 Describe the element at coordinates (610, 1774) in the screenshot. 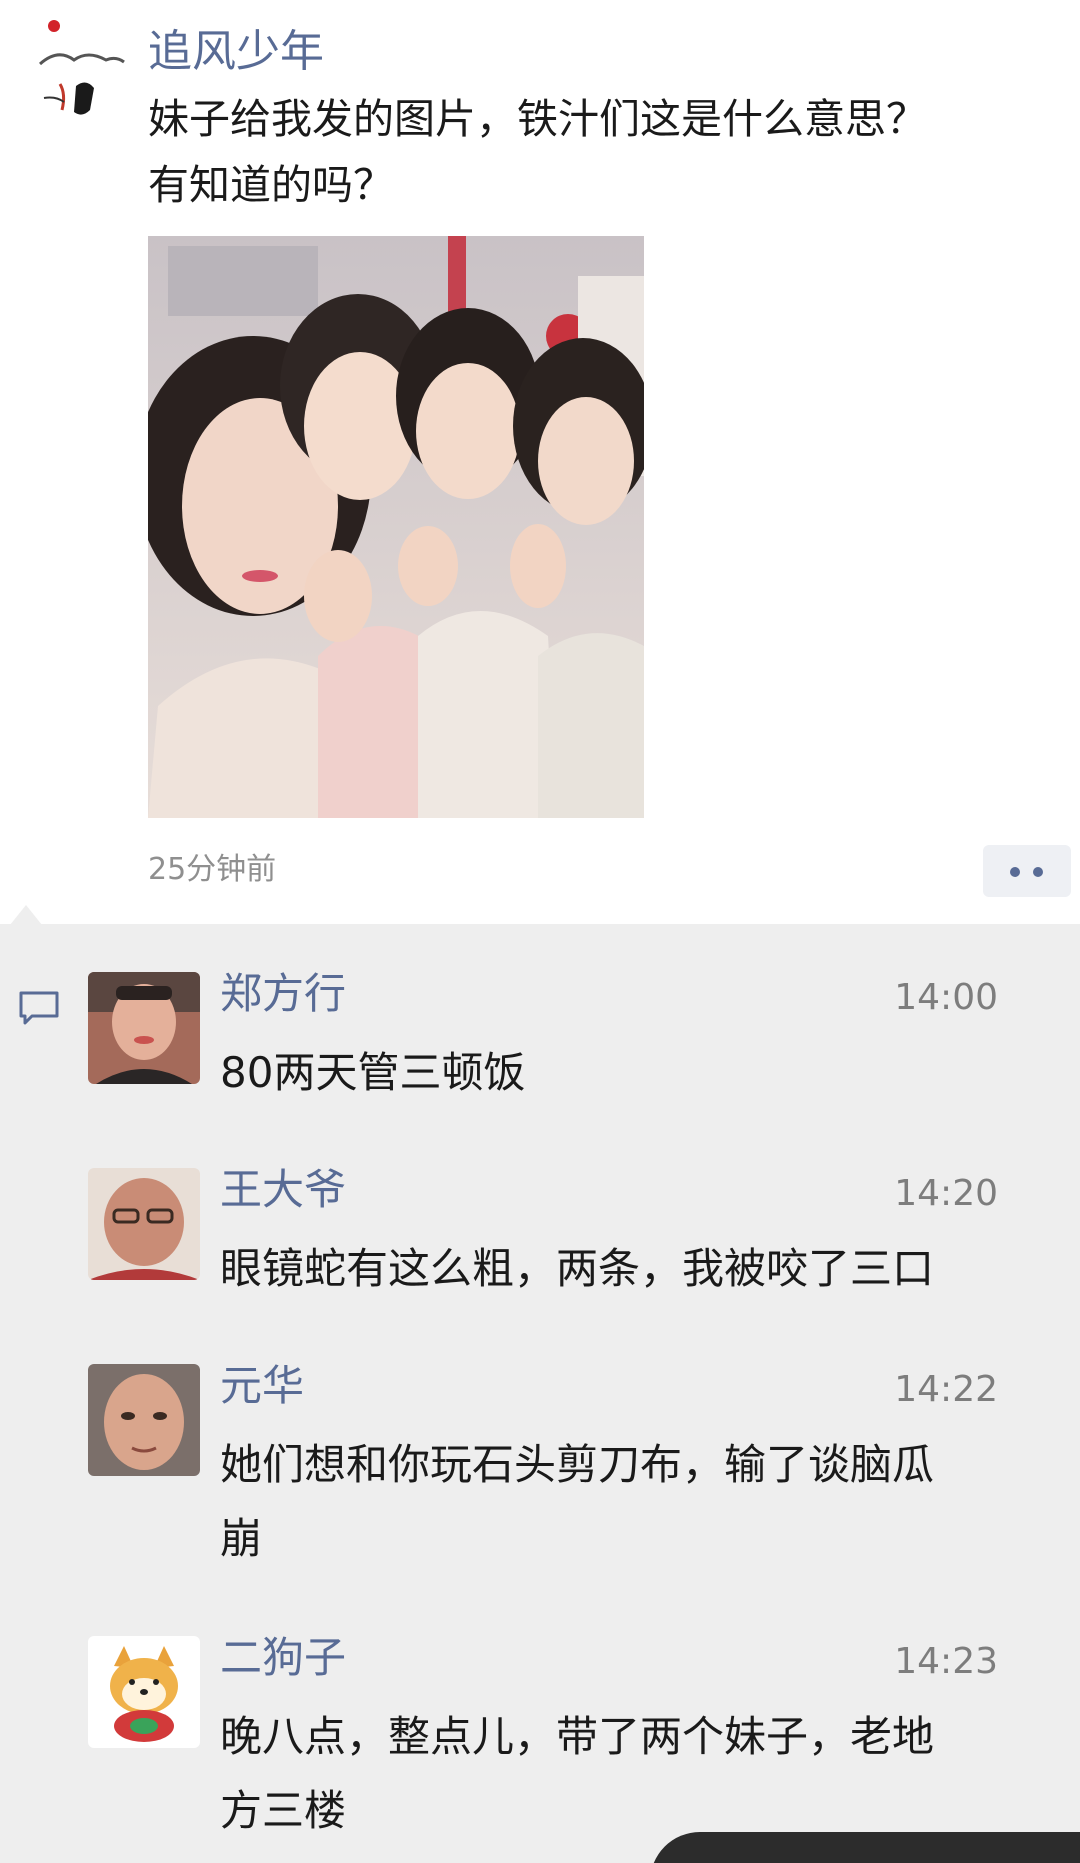

I see `comment-text: 晚八点，整点儿，带了两个妹子，老地 方三楼` at that location.